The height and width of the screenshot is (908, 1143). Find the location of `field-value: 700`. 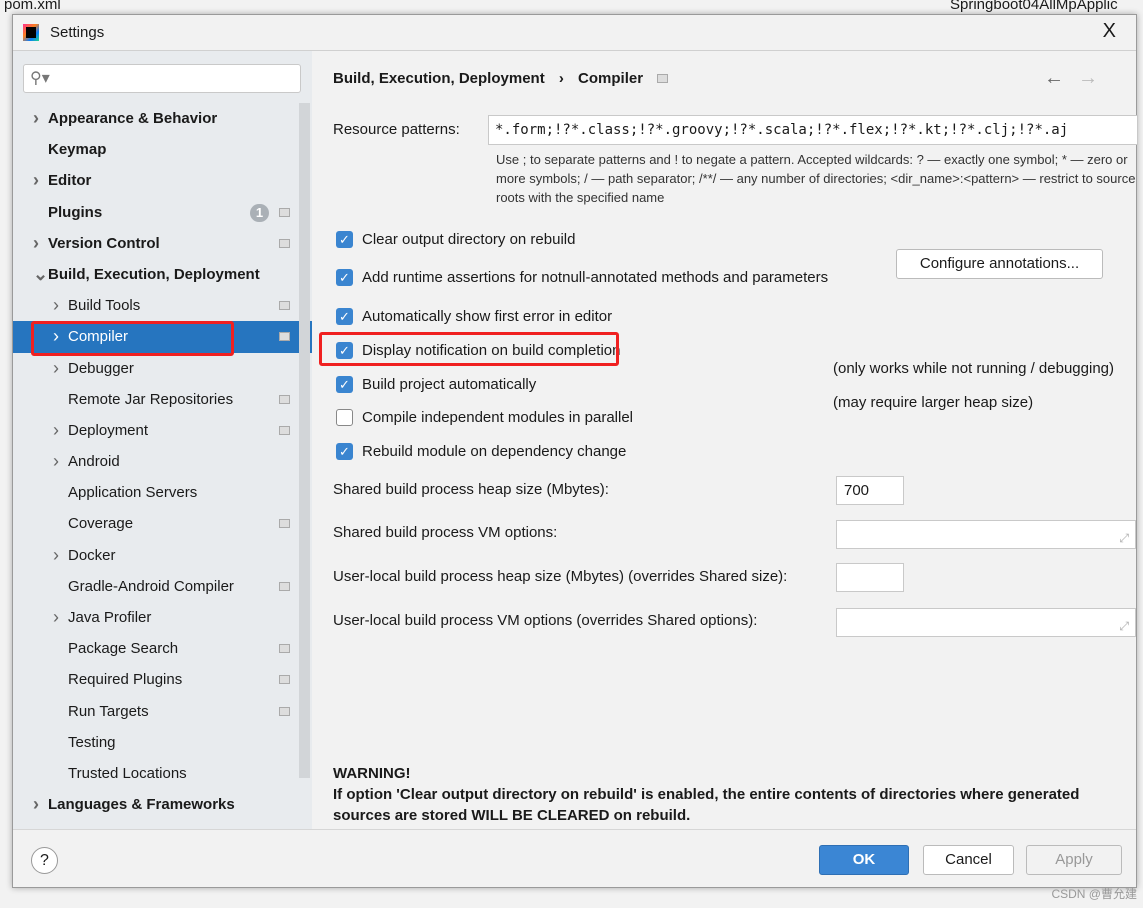

field-value: 700 is located at coordinates (857, 490).